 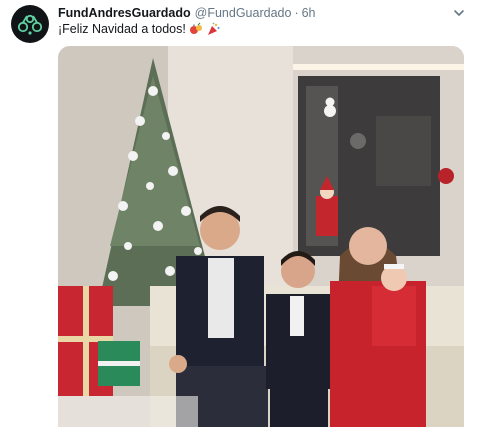 I want to click on chevron-down-icon, so click(x=459, y=13).